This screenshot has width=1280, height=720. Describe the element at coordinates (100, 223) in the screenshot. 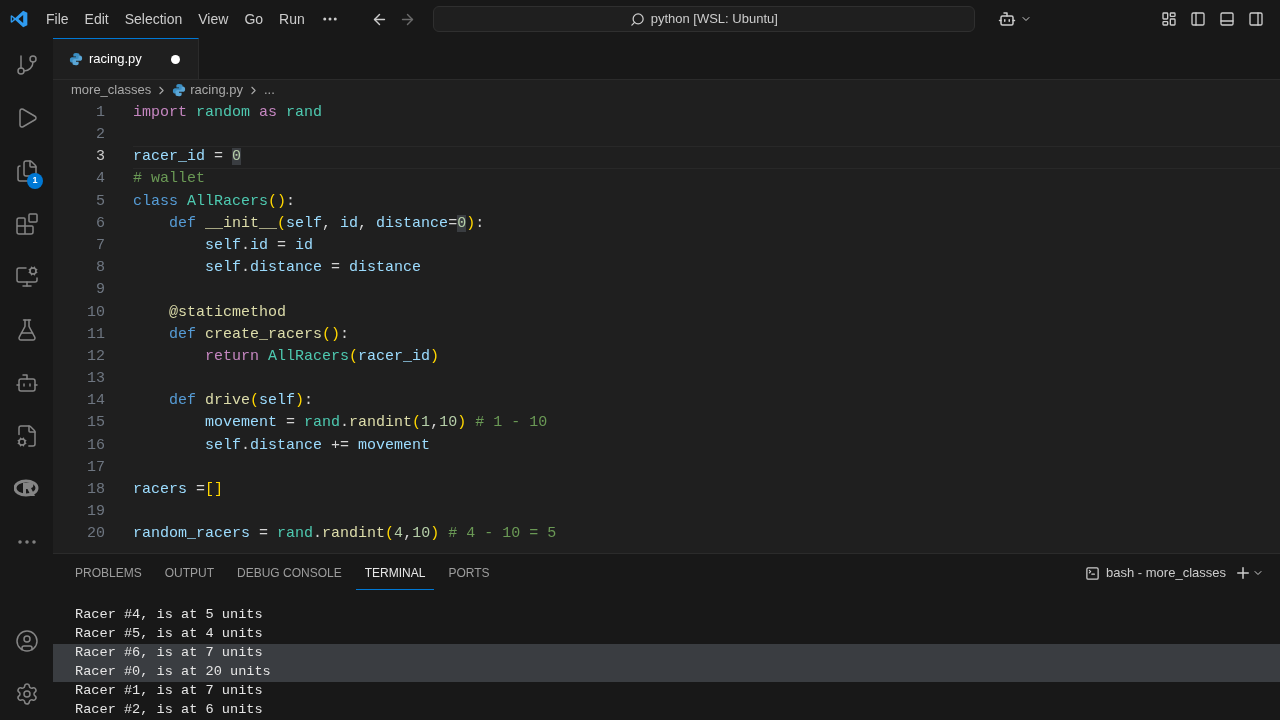

I see `line-number: 6` at that location.